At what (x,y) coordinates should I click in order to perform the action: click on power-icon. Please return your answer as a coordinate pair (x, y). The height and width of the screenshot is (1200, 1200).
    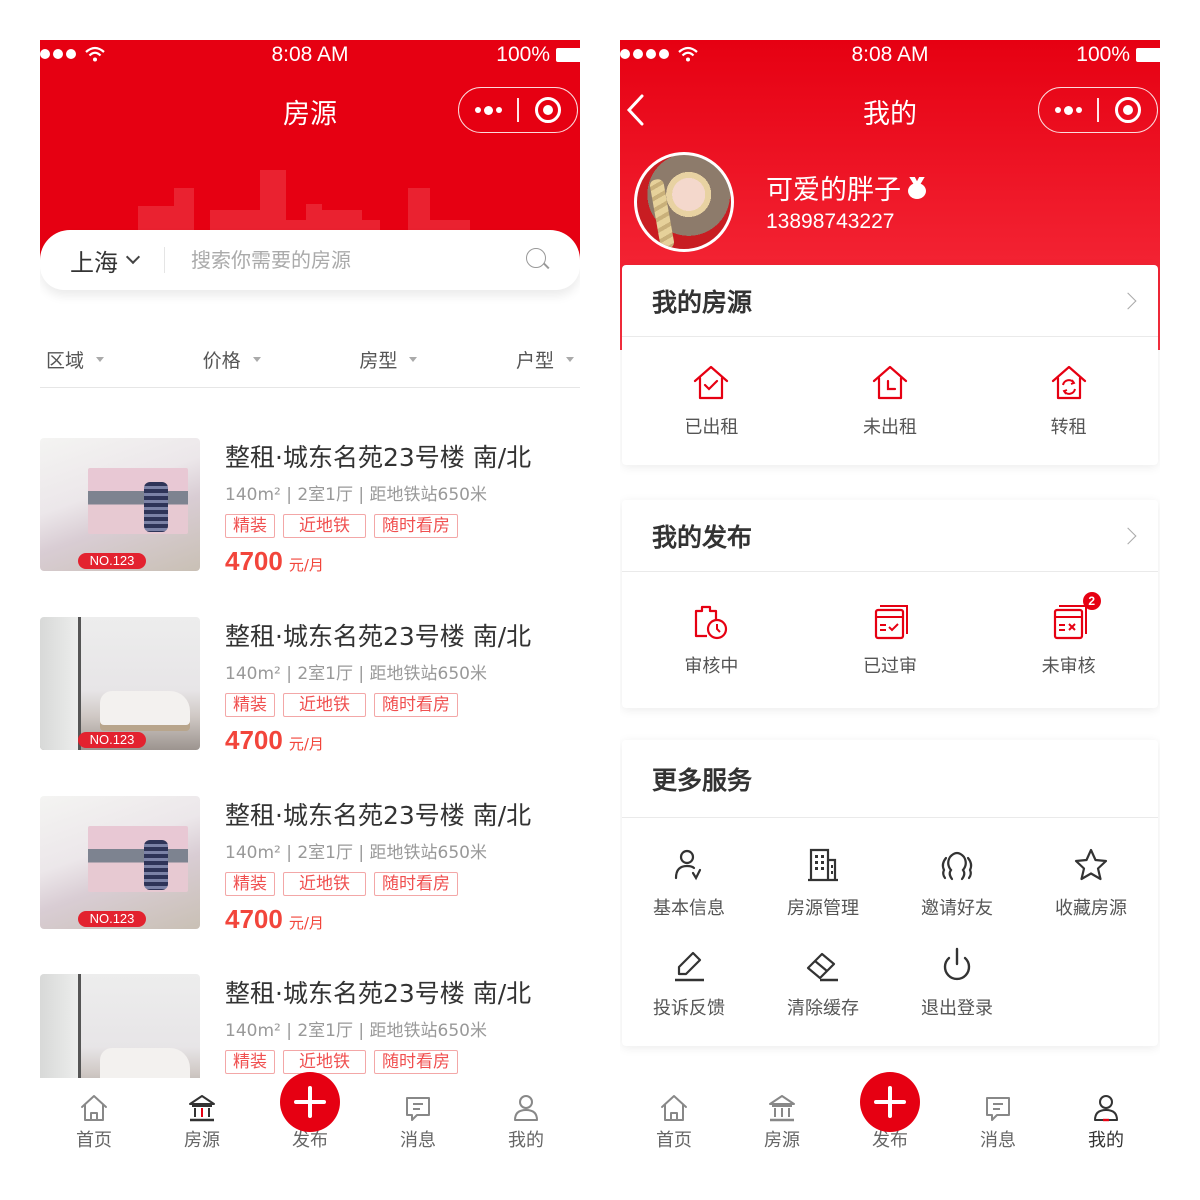
    Looking at the image, I should click on (957, 964).